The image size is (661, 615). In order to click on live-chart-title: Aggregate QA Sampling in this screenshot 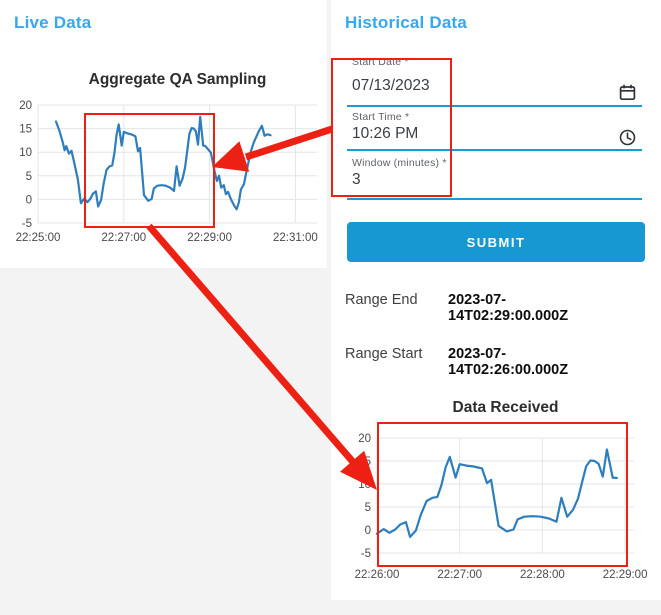, I will do `click(177, 79)`.